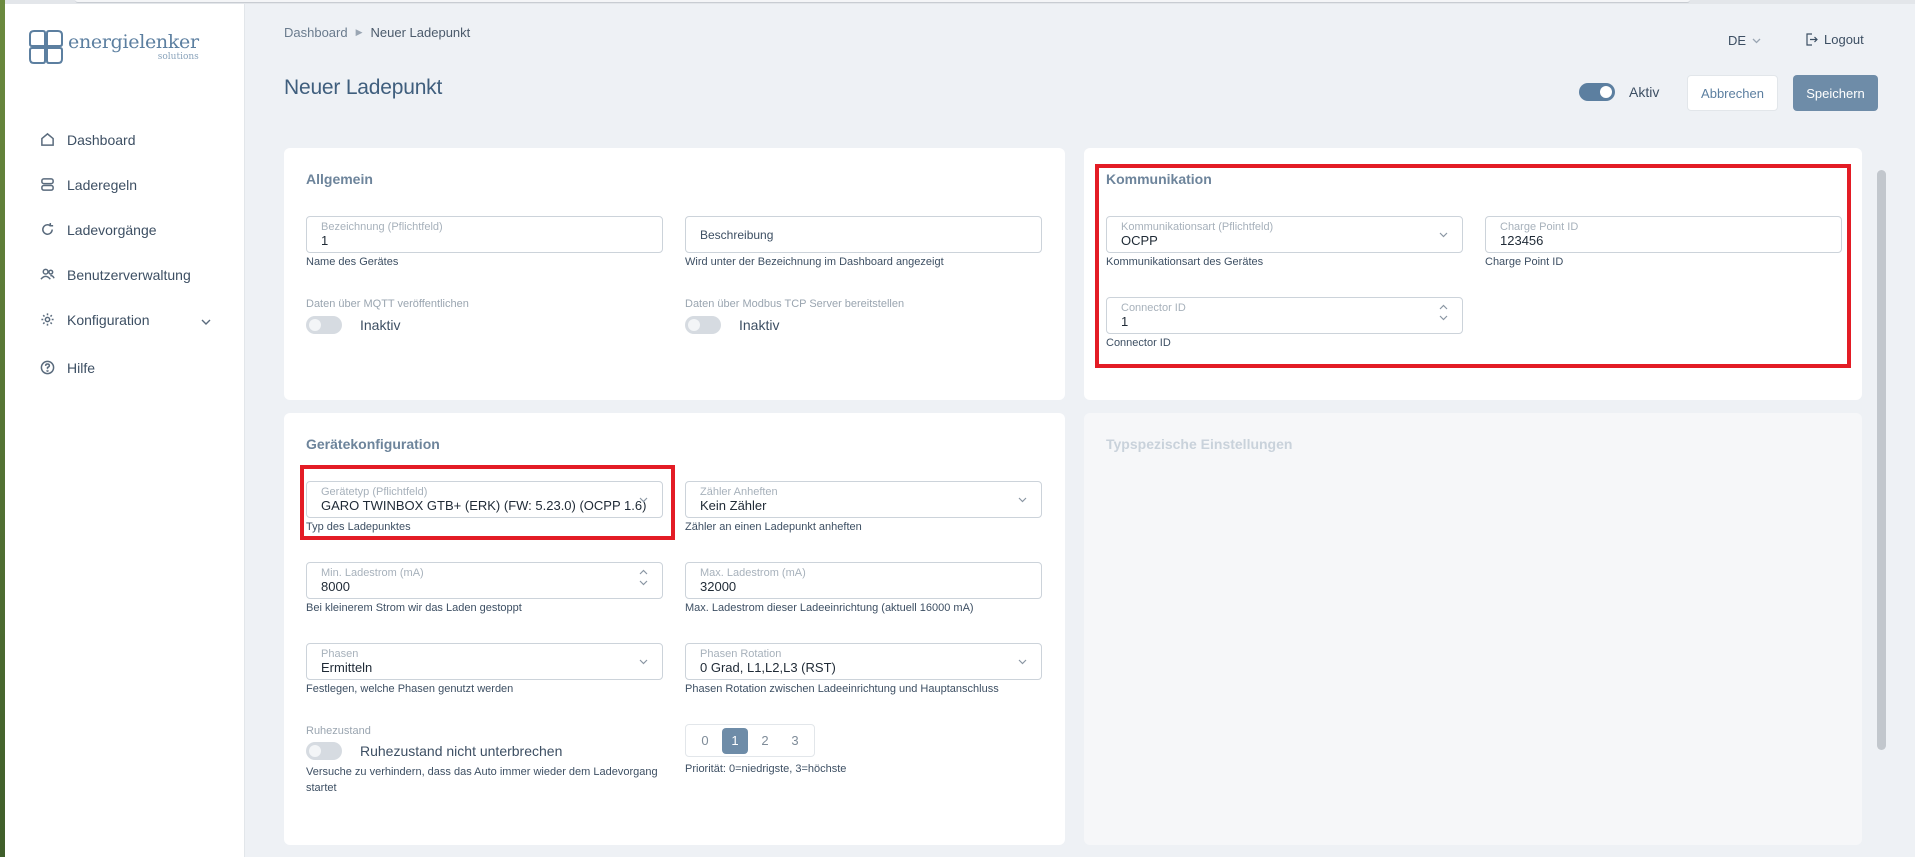 The image size is (1915, 857). I want to click on field-label: Gerätetyp (Pflichtfeld), so click(374, 492).